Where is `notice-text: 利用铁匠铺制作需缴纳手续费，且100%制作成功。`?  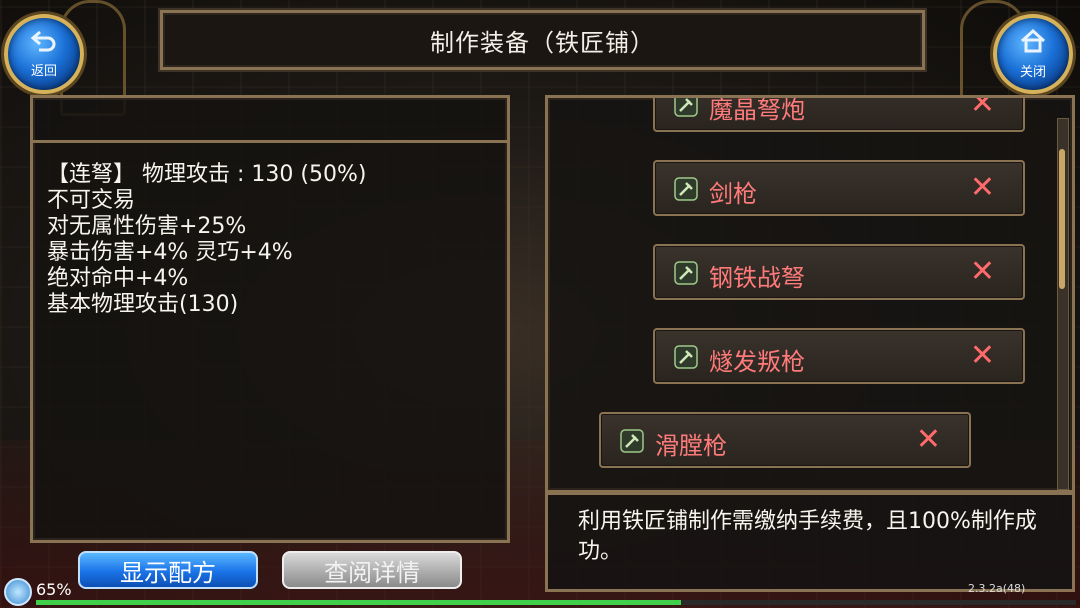 notice-text: 利用铁匠铺制作需缴纳手续费，且100%制作成功。 is located at coordinates (807, 536).